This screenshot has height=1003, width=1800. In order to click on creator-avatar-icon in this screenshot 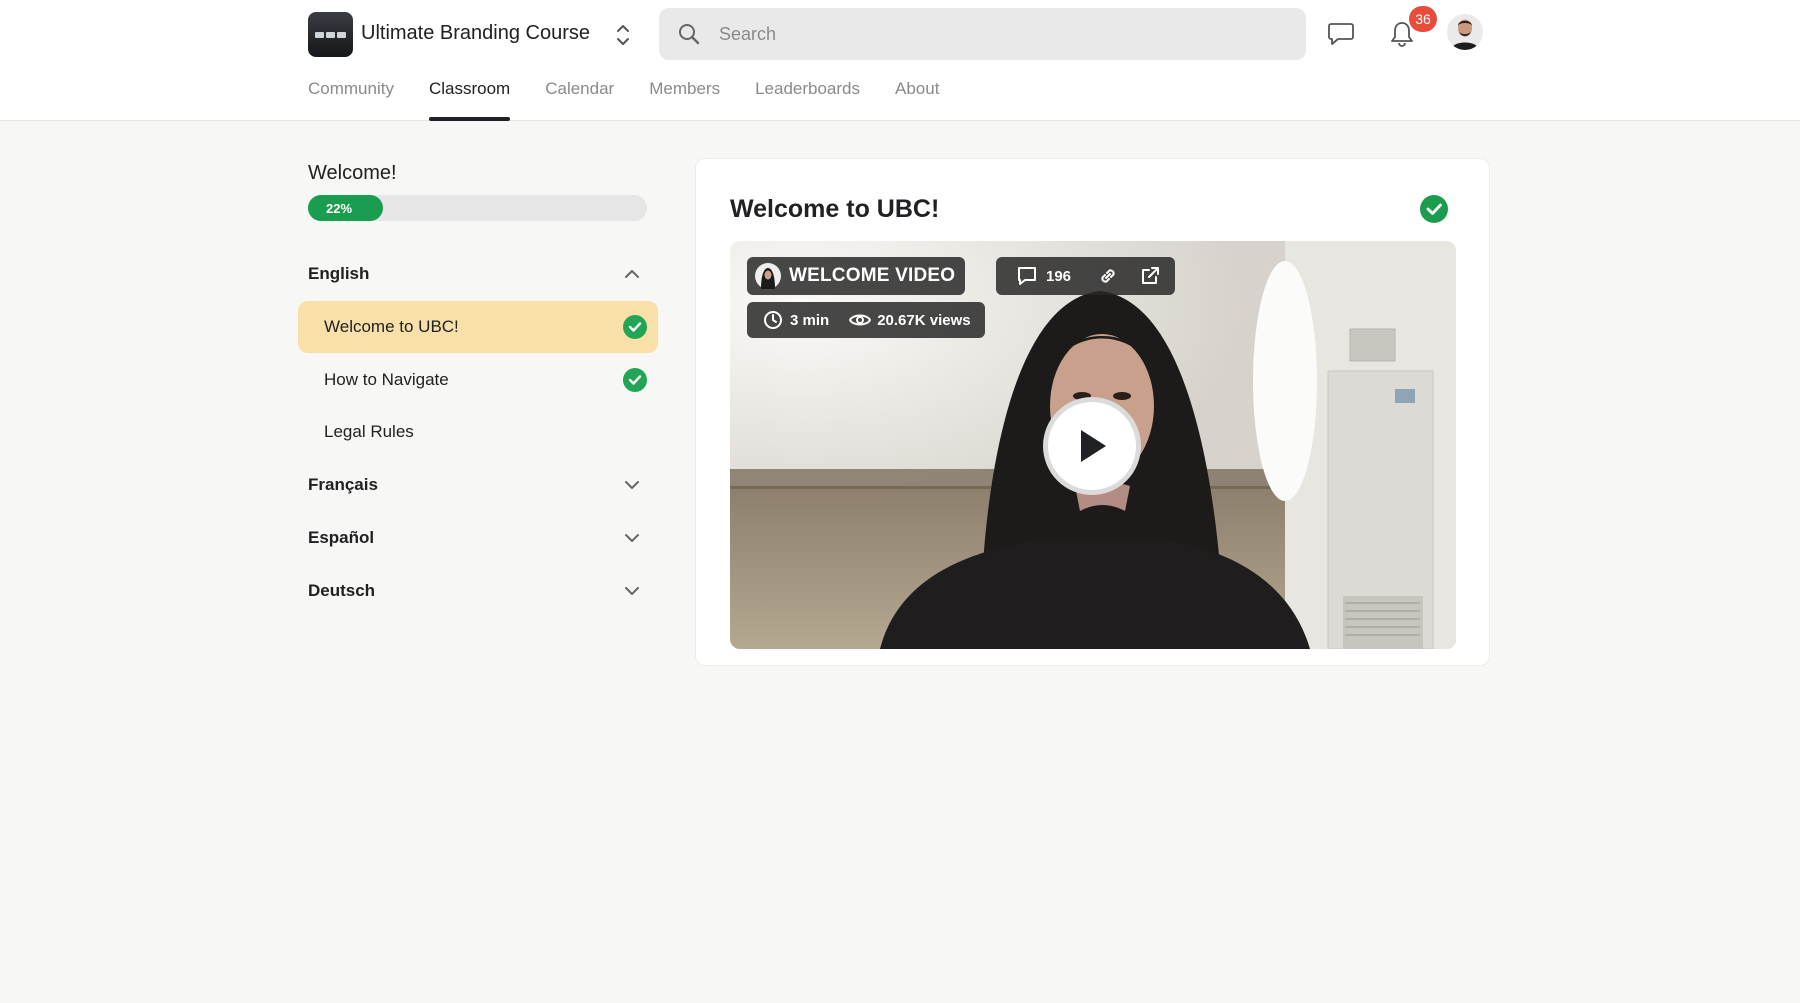, I will do `click(768, 276)`.